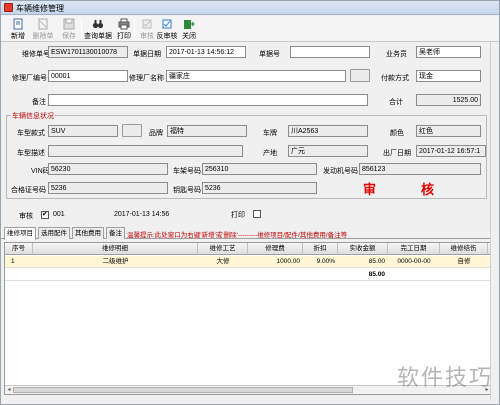 This screenshot has width=500, height=405. I want to click on sum-received: 85.00, so click(376, 274).